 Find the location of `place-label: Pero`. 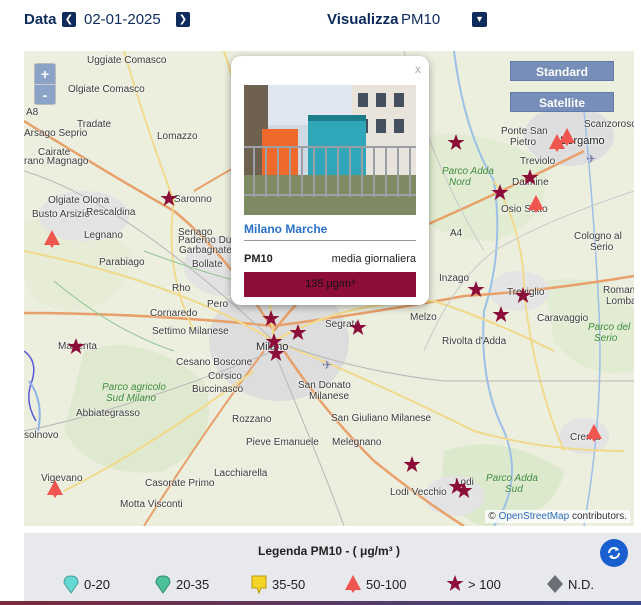

place-label: Pero is located at coordinates (218, 304).